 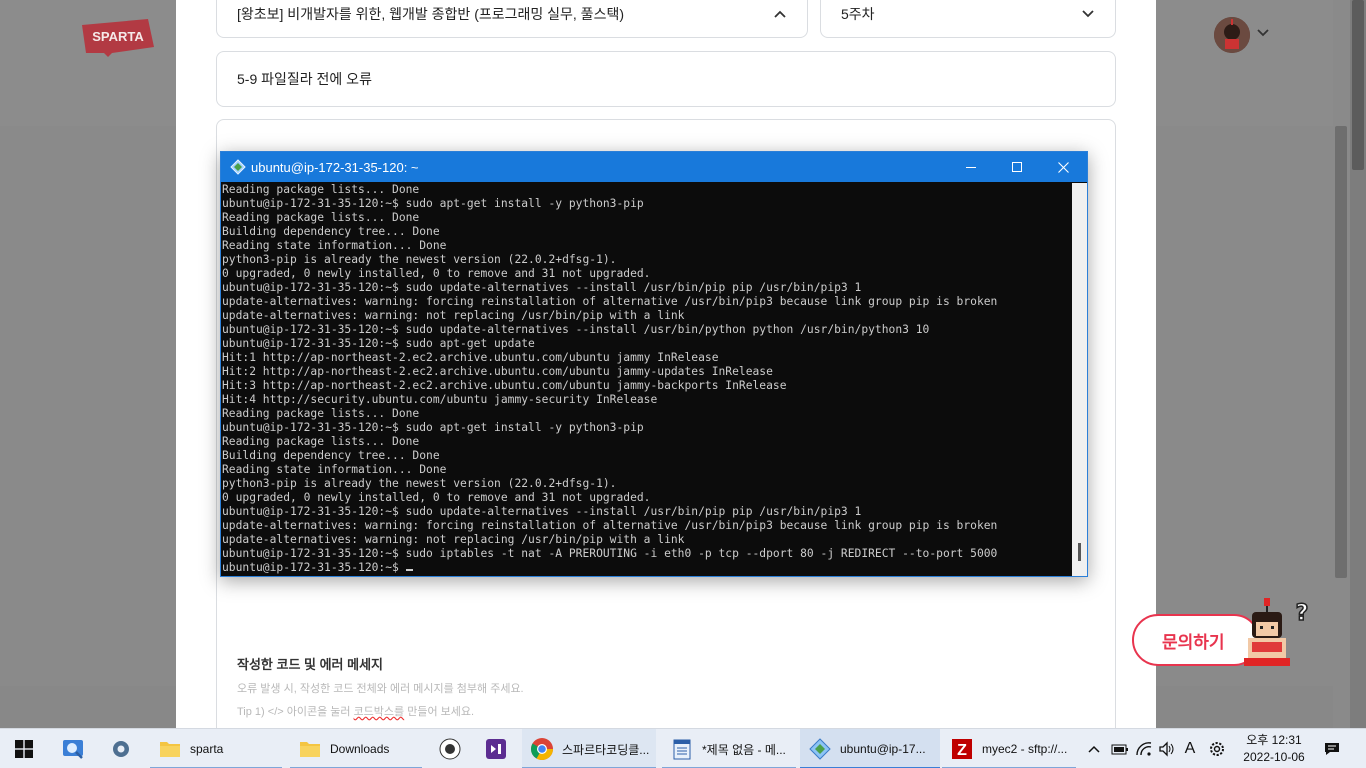 I want to click on avatar, so click(x=1232, y=35).